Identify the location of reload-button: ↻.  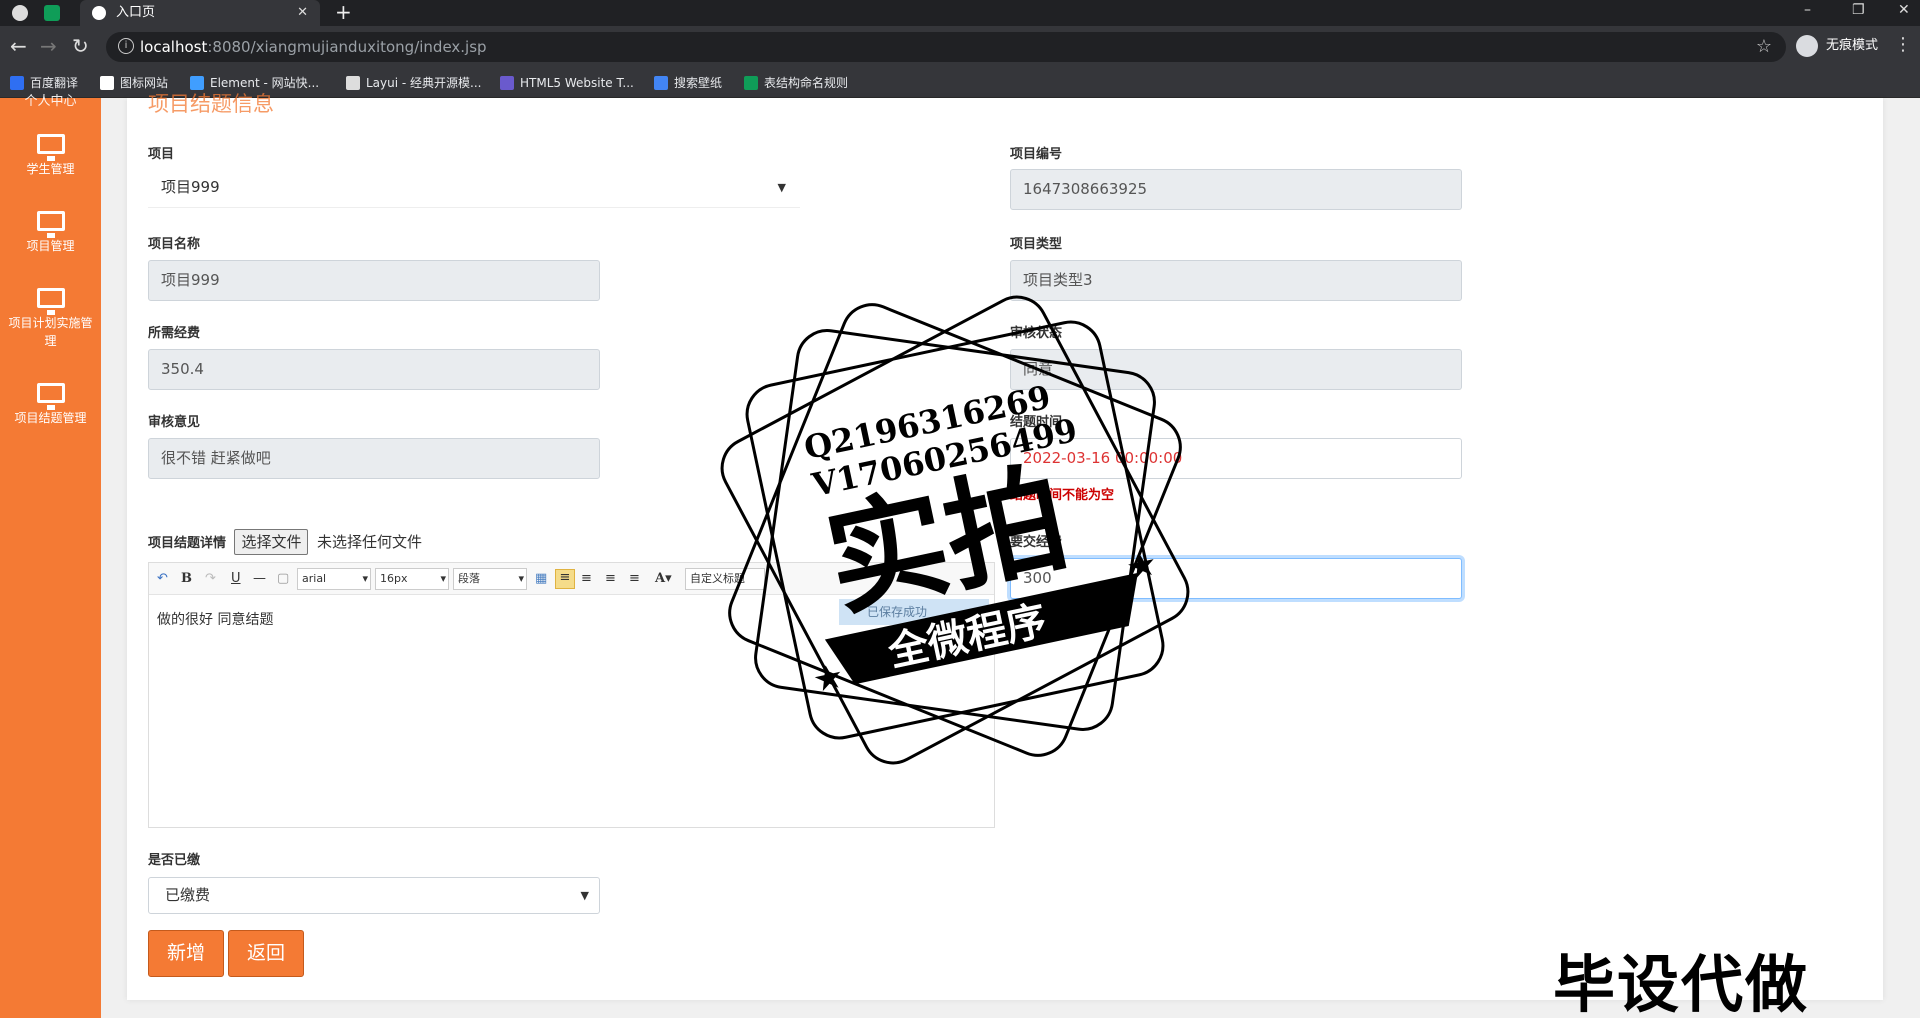
(80, 46).